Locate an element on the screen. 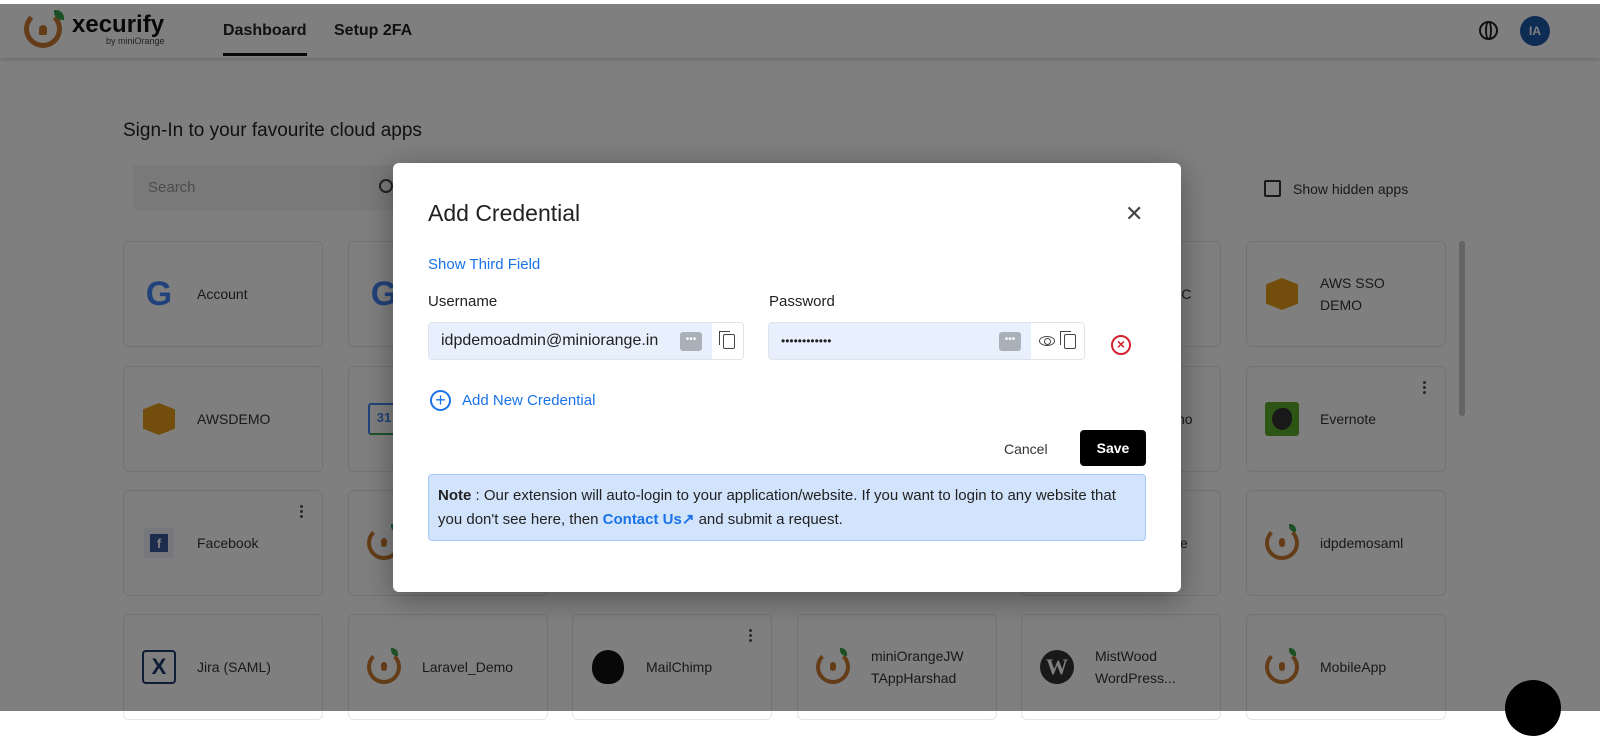 The height and width of the screenshot is (736, 1600). password-field: •••••••••••• ••• is located at coordinates (926, 341).